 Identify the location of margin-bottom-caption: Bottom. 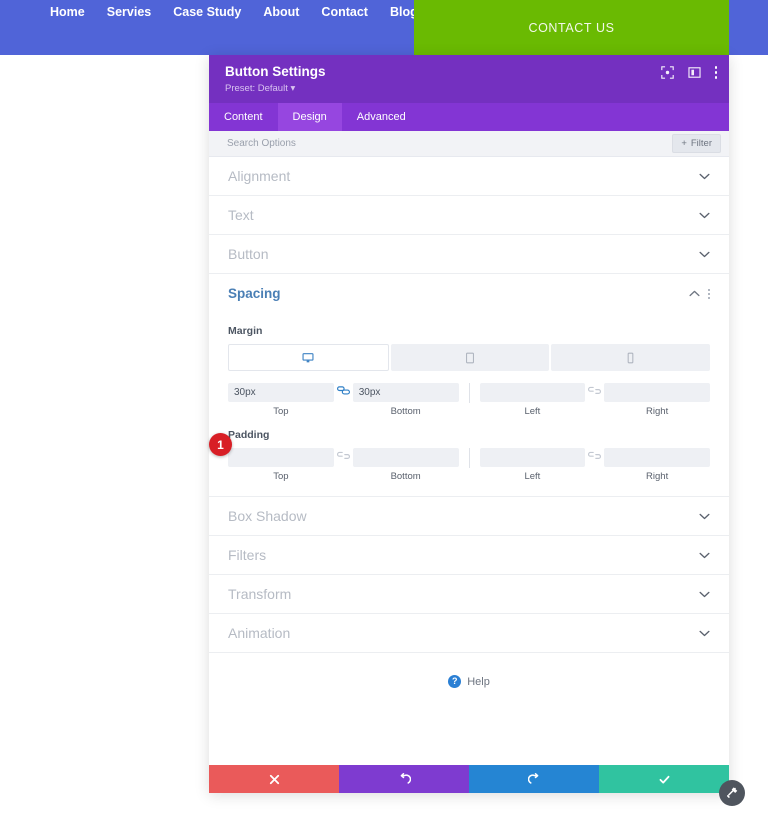
(405, 411).